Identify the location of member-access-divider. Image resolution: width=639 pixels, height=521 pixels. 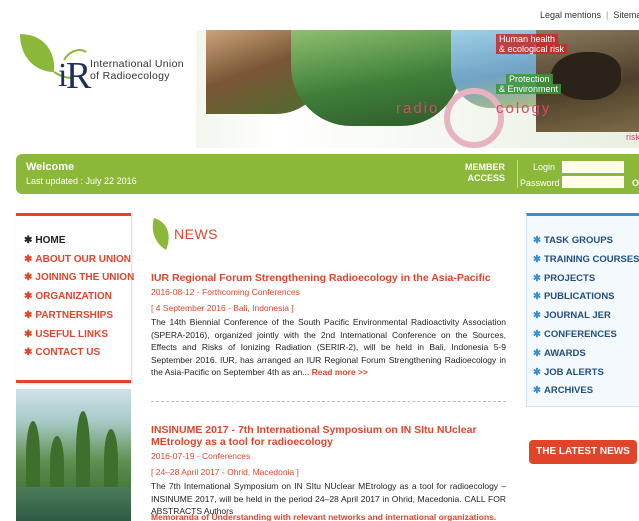
(517, 174).